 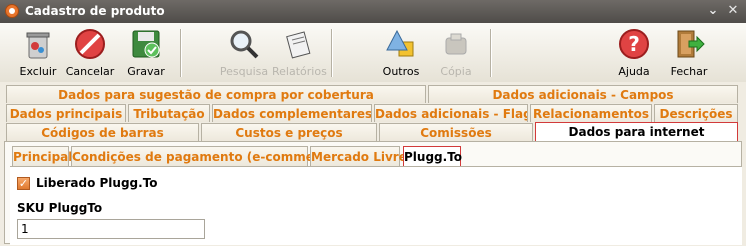 I want to click on excluir-label: Excluir, so click(x=38, y=71).